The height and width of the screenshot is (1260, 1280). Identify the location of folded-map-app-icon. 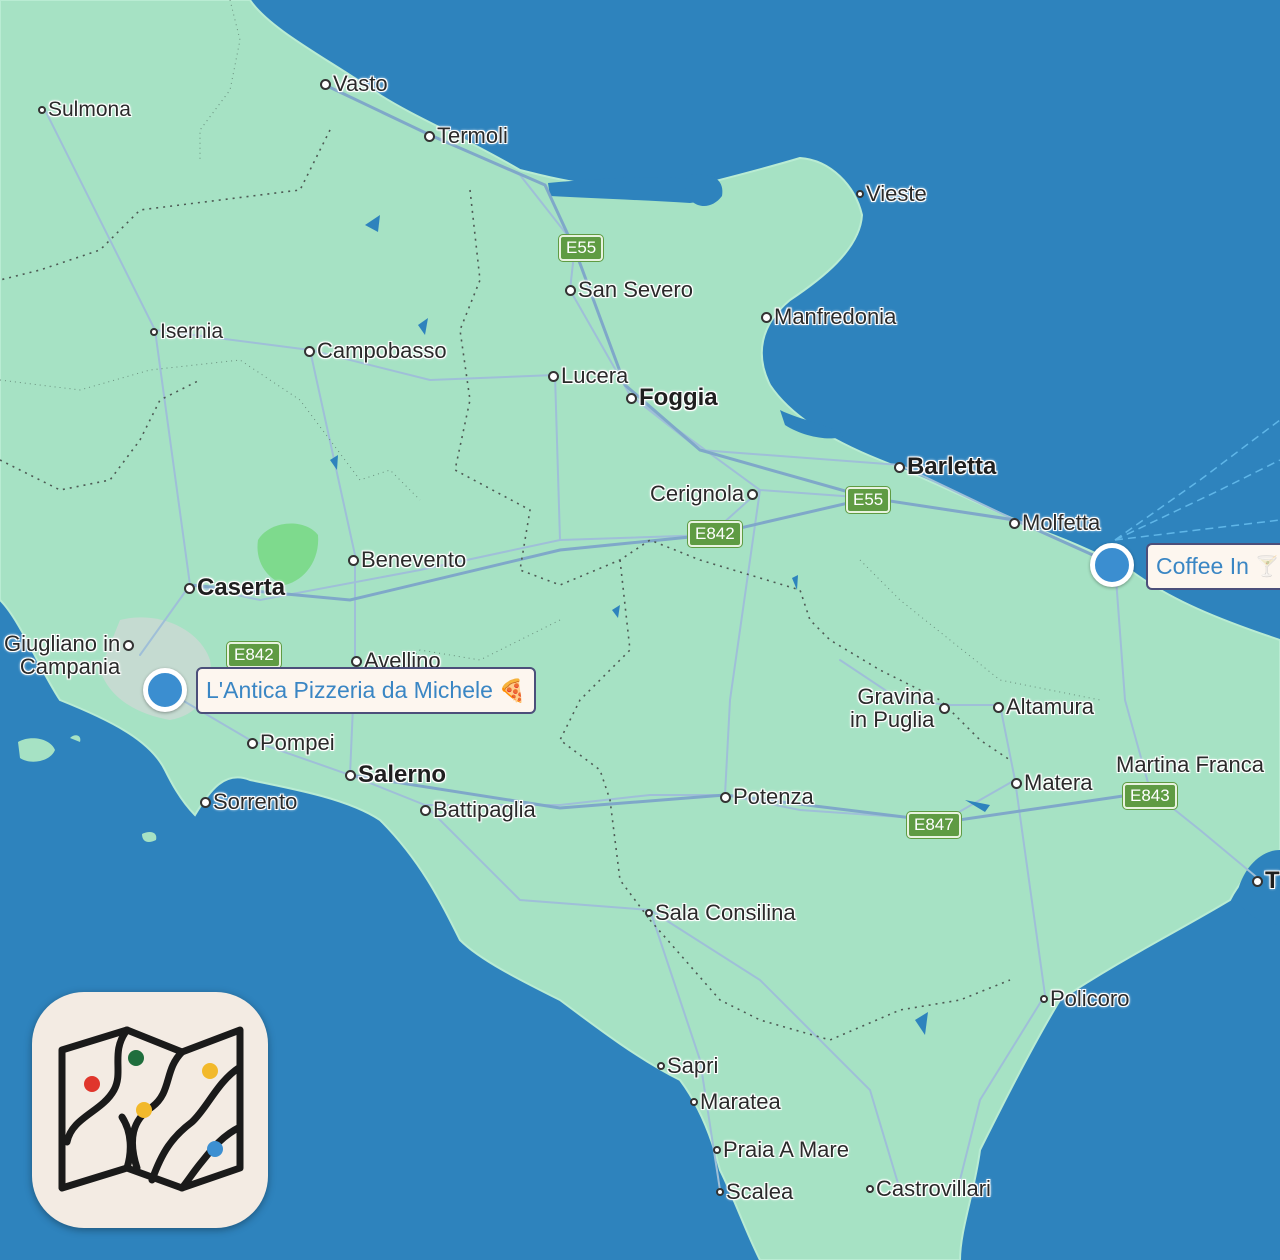
(150, 1110).